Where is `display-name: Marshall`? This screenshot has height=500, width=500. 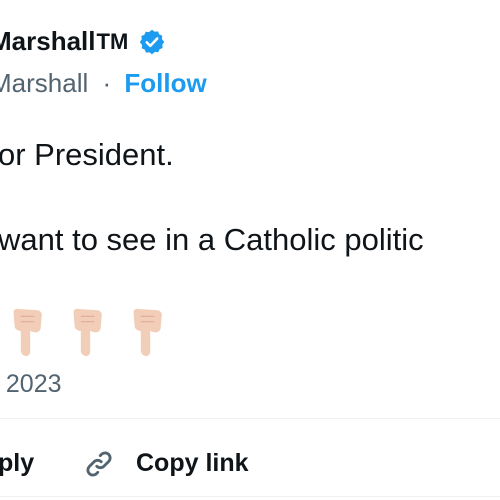 display-name: Marshall is located at coordinates (48, 41).